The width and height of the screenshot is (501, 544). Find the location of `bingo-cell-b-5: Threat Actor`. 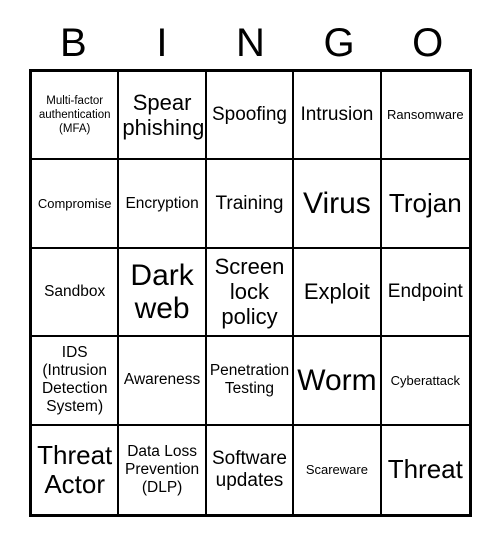

bingo-cell-b-5: Threat Actor is located at coordinates (76, 469).